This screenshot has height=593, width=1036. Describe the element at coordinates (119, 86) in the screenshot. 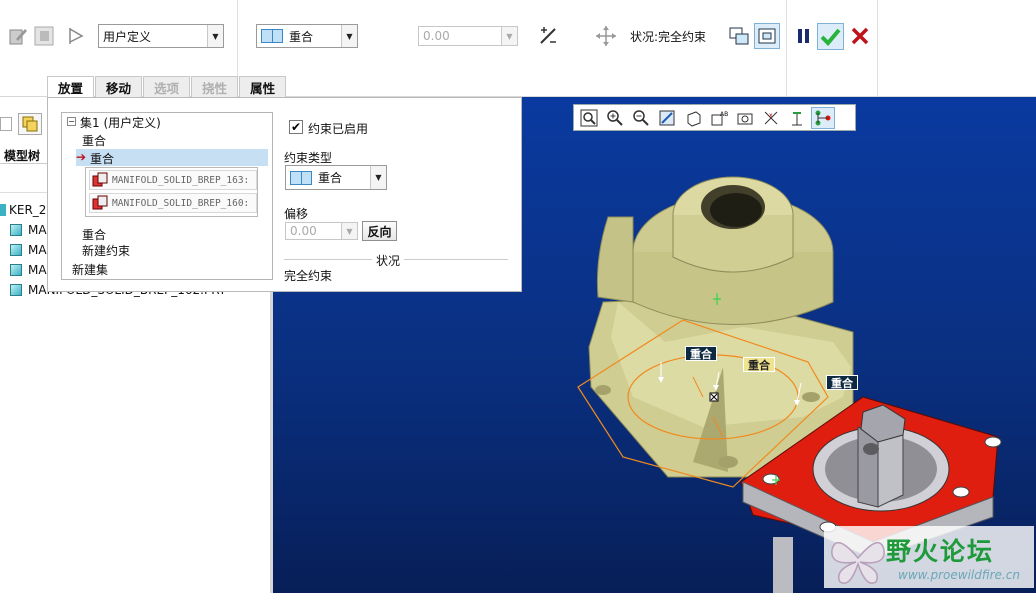

I see `tab-move: 移动` at that location.